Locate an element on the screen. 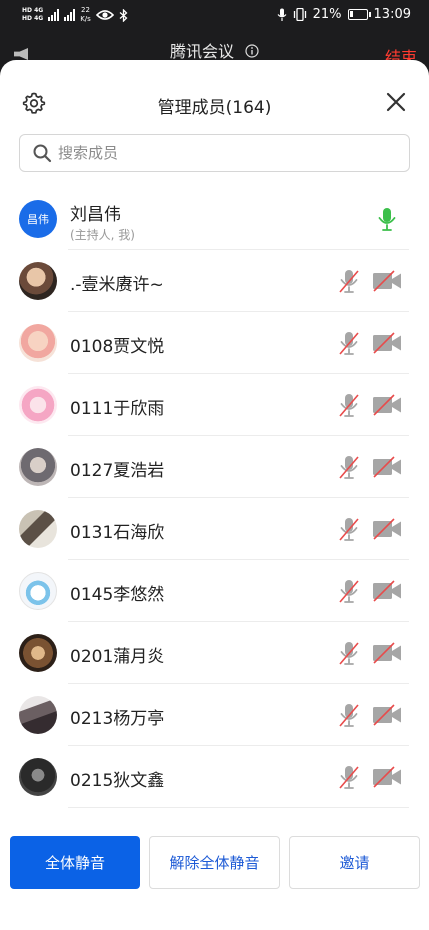 The image size is (429, 930). bluetooth-icon is located at coordinates (123, 15).